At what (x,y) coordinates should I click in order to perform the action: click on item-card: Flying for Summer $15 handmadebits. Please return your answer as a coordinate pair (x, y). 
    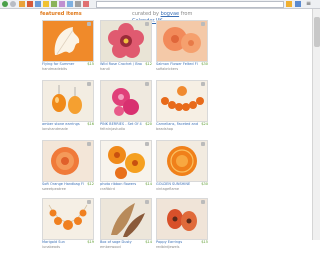
    Looking at the image, I should click on (68, 48).